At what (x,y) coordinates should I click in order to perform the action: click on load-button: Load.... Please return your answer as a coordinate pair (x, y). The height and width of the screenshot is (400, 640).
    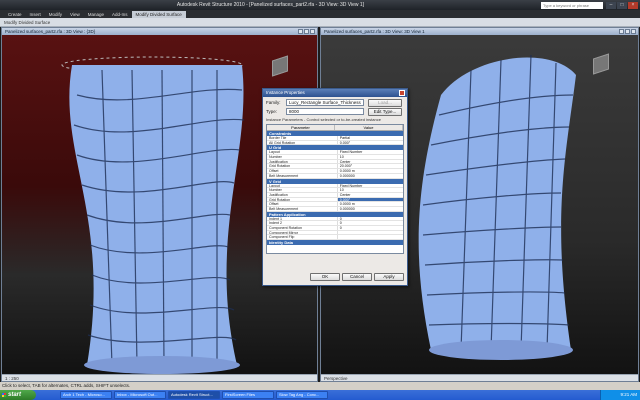
    Looking at the image, I should click on (385, 102).